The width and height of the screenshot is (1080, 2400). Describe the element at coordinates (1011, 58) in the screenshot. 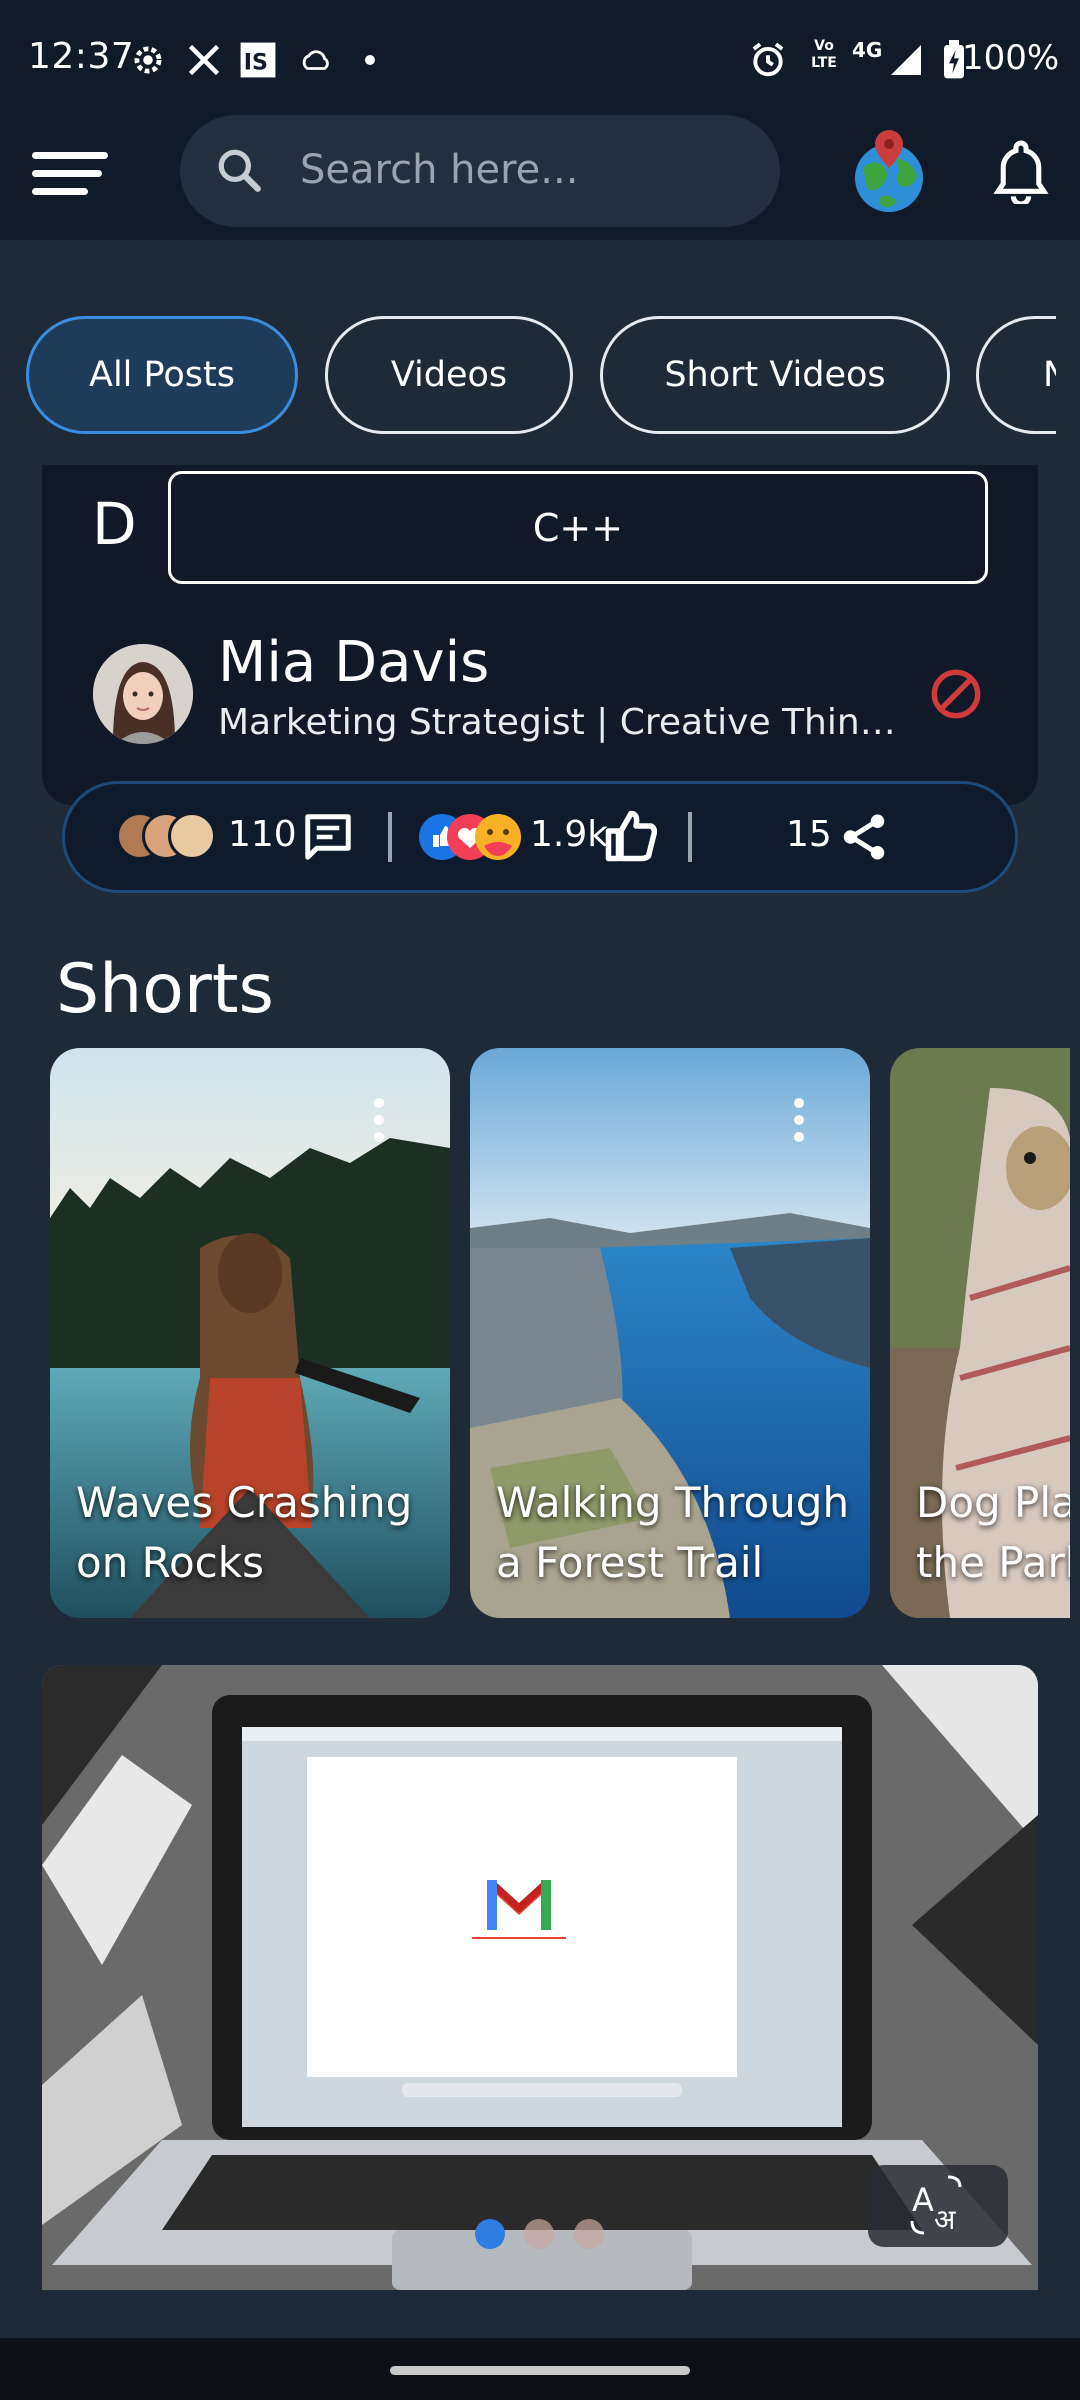

I see `battery-level: 100%` at that location.